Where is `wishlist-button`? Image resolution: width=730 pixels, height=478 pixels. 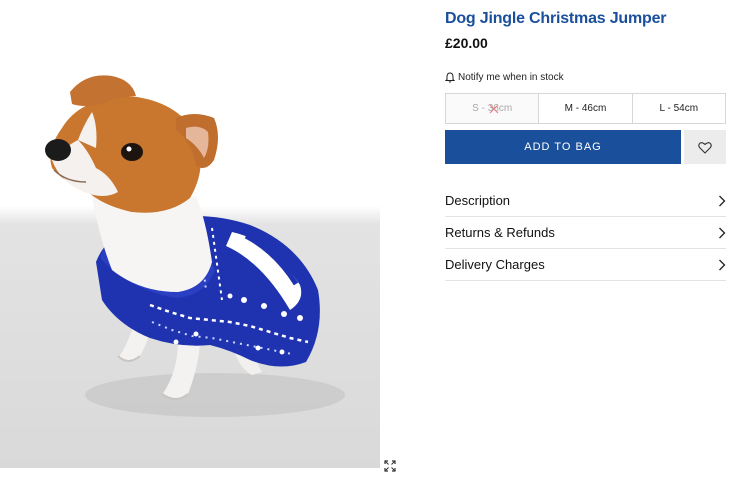
wishlist-button is located at coordinates (705, 147).